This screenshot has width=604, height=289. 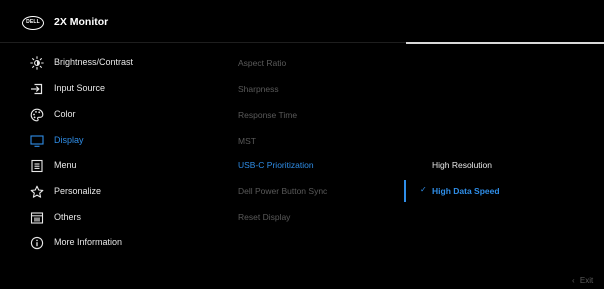 I want to click on menu-item-label: More Information, so click(x=88, y=242).